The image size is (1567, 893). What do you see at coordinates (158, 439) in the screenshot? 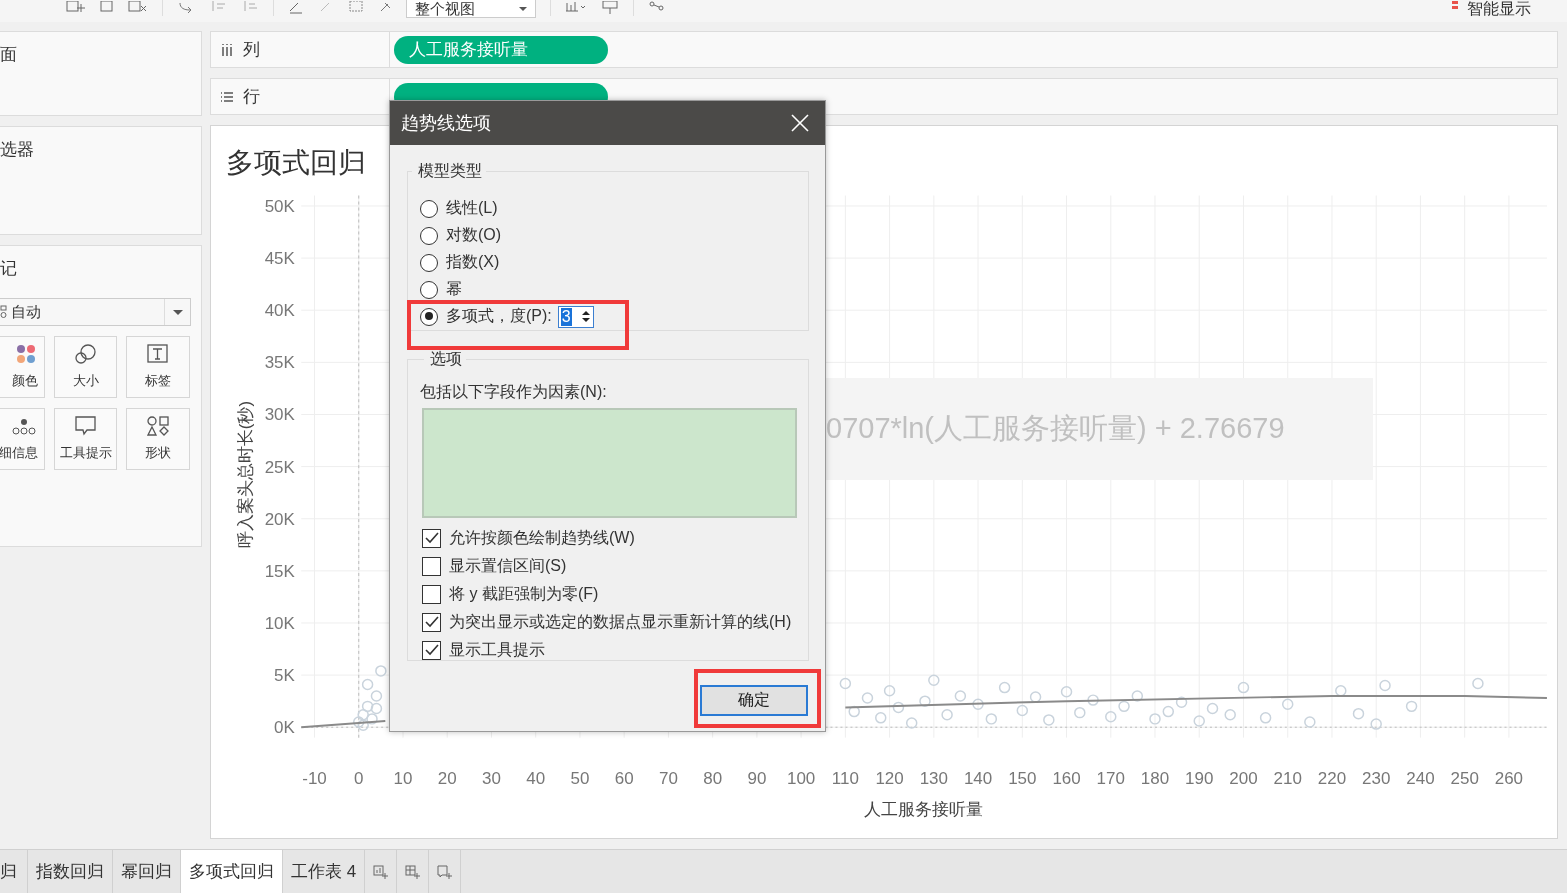
I see `shape-mark-button: 形状` at bounding box center [158, 439].